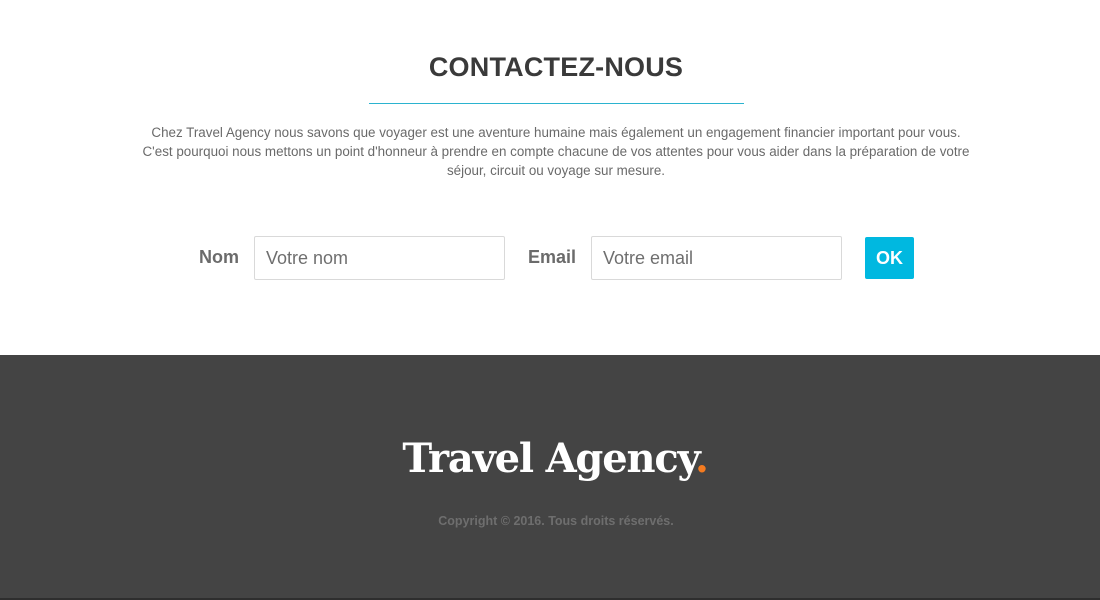 This screenshot has width=1100, height=600. What do you see at coordinates (552, 257) in the screenshot?
I see `email-label: Email` at bounding box center [552, 257].